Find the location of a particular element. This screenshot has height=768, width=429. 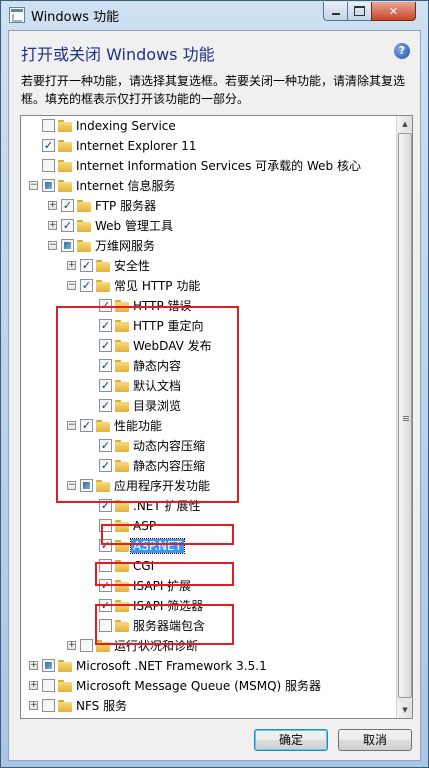

tree-item: − Internet 信息服务 is located at coordinates (208, 186).